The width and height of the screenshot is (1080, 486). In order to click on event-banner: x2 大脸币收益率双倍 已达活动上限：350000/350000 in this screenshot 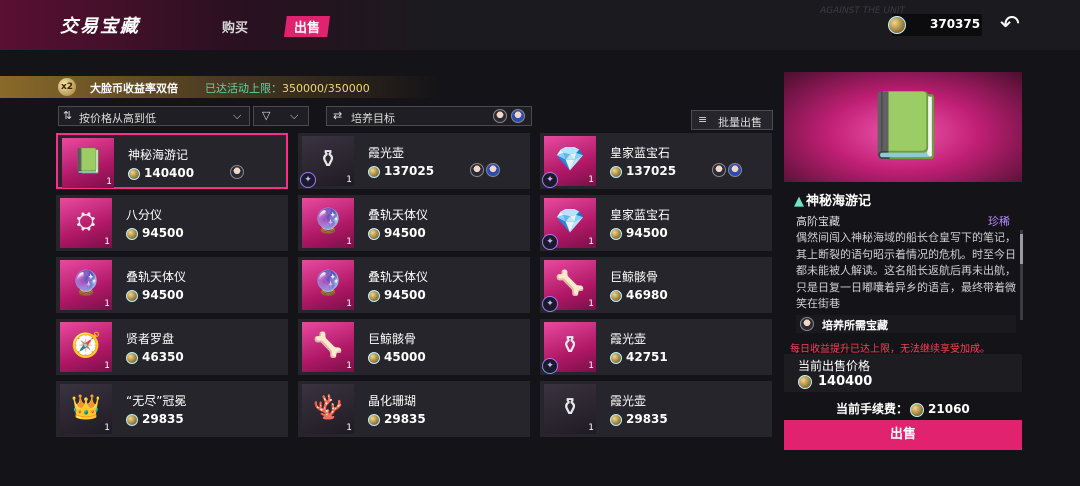, I will do `click(220, 87)`.